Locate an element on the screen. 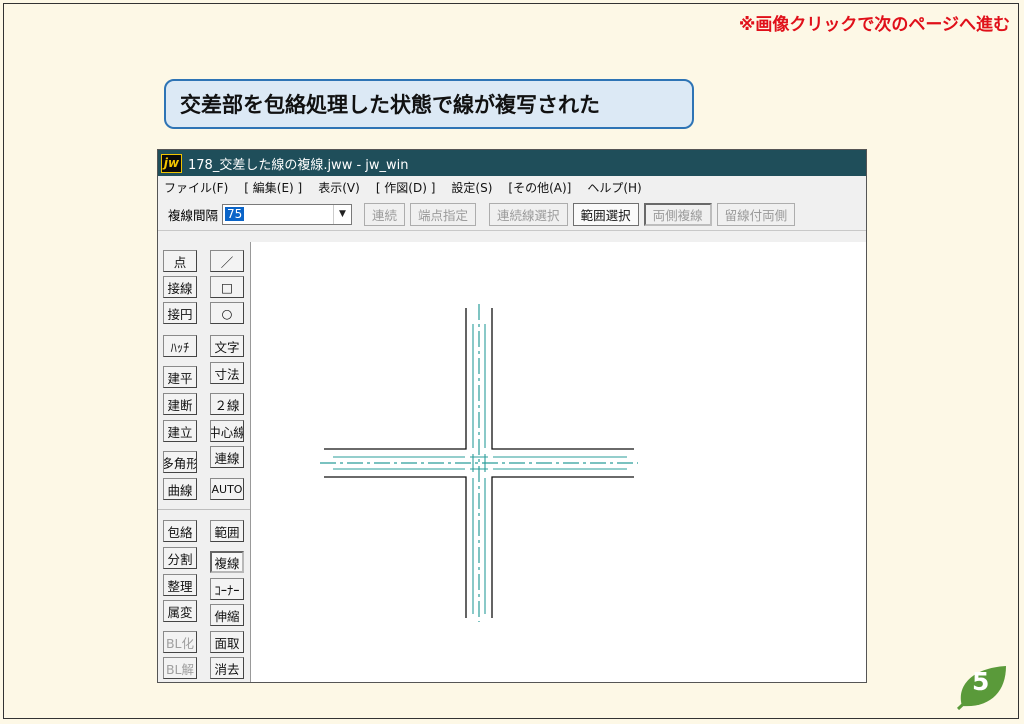 The image size is (1024, 724). tool-point: 点 is located at coordinates (180, 261).